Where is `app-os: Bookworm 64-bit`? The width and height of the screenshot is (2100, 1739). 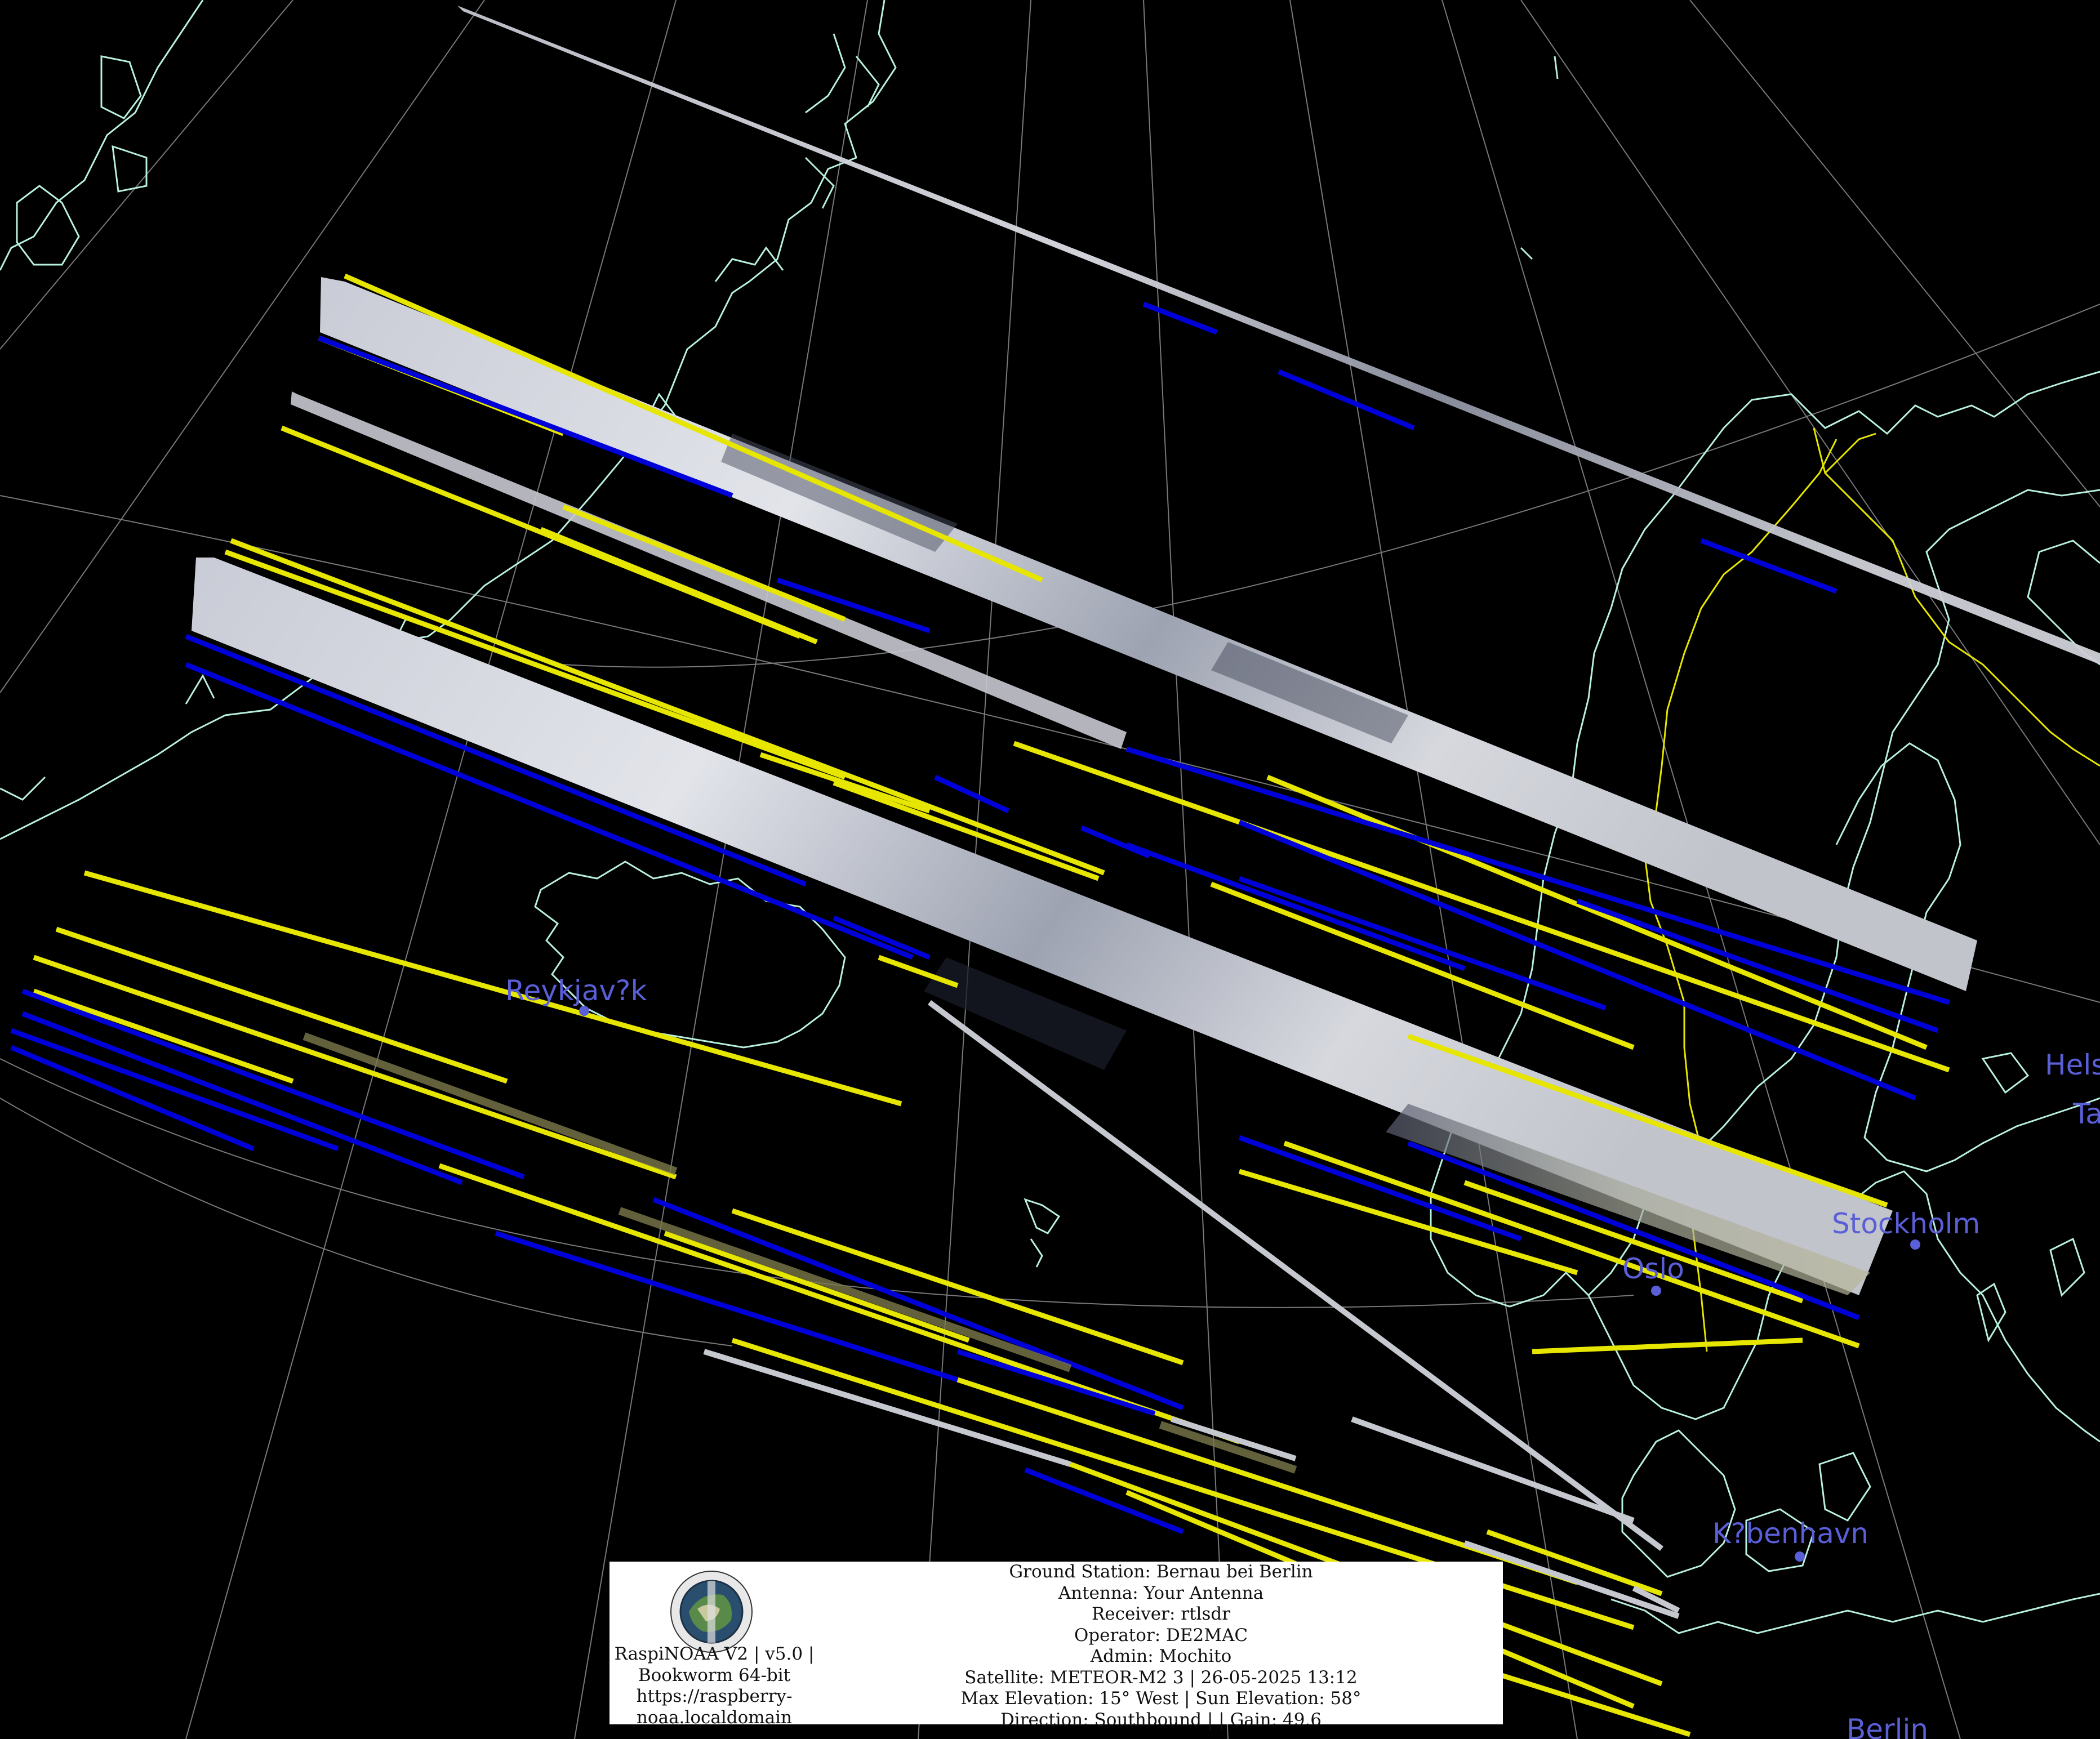 app-os: Bookworm 64-bit is located at coordinates (715, 1675).